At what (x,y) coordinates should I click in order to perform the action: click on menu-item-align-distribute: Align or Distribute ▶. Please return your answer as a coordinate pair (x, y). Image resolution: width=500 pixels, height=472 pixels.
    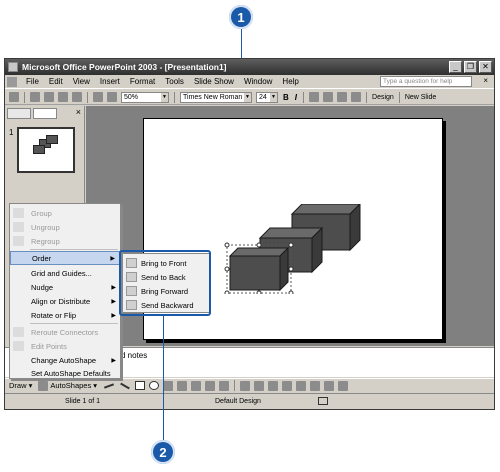
    Looking at the image, I should click on (65, 301).